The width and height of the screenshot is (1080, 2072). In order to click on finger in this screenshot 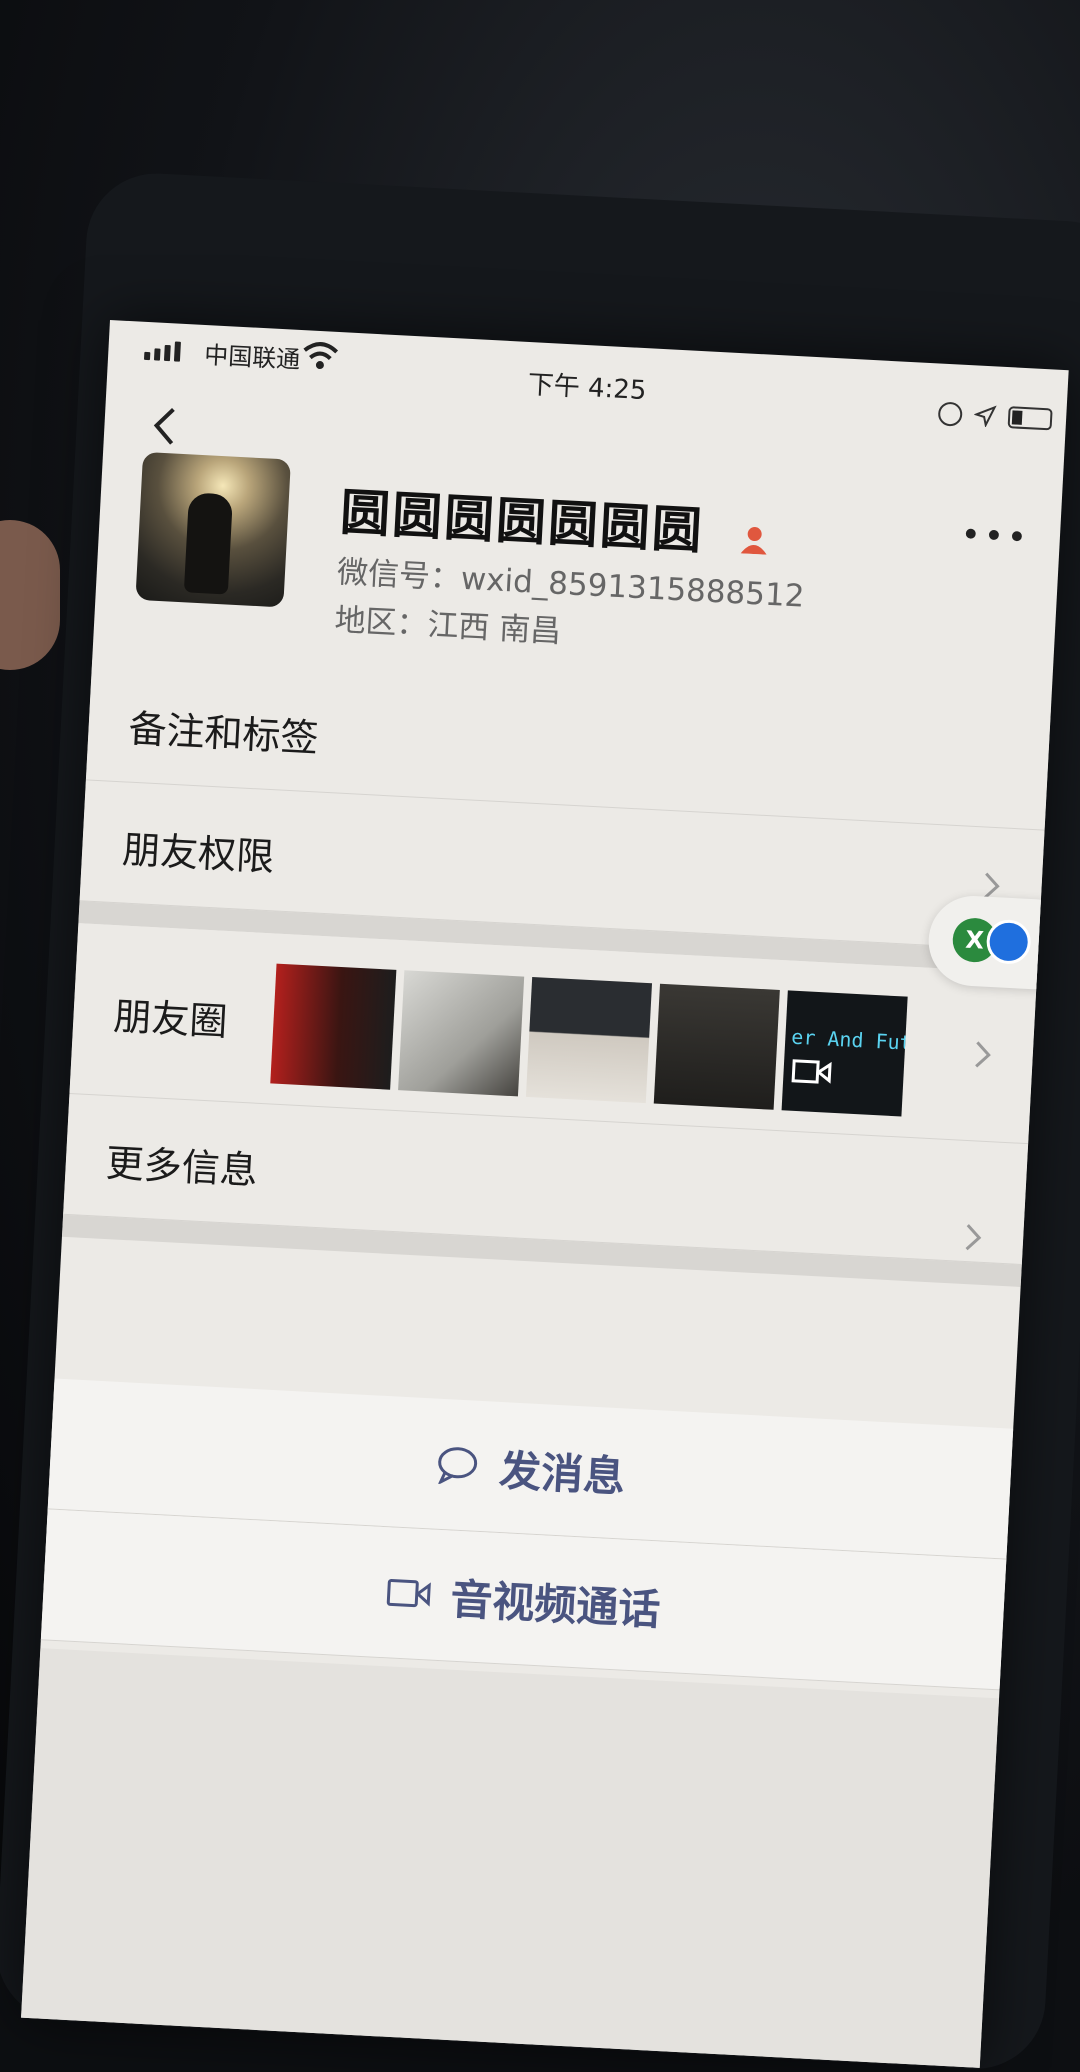, I will do `click(30, 595)`.